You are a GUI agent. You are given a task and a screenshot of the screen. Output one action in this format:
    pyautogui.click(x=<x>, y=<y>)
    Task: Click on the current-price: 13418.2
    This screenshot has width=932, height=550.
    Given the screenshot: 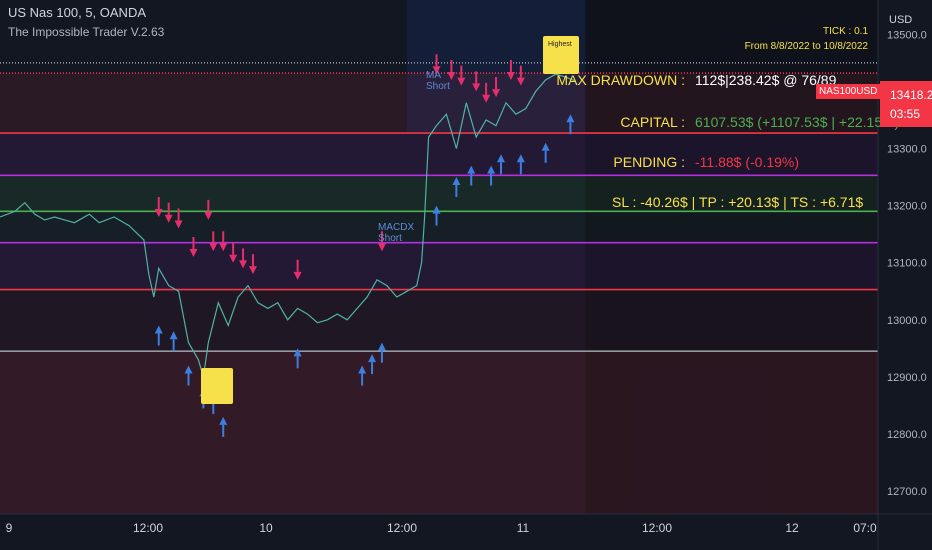 What is the action you would take?
    pyautogui.click(x=911, y=95)
    